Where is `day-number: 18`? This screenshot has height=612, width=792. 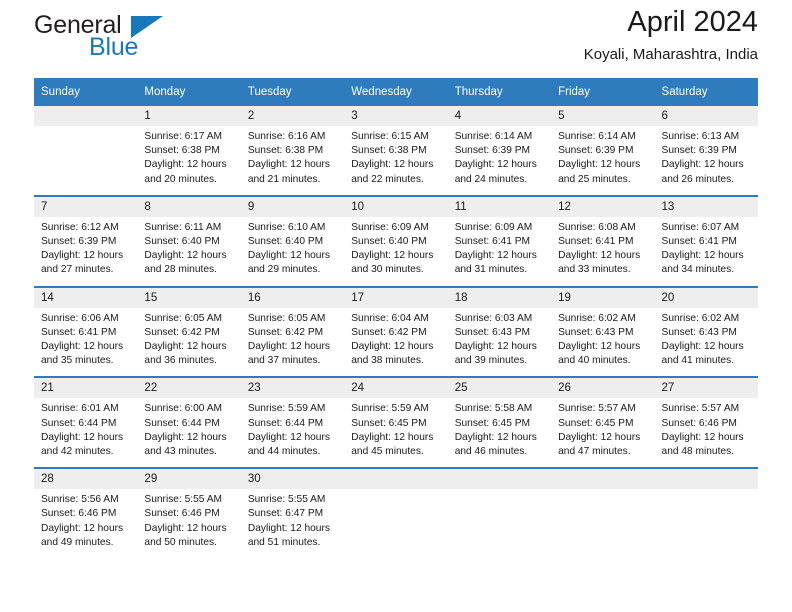
day-number: 18 is located at coordinates (499, 297).